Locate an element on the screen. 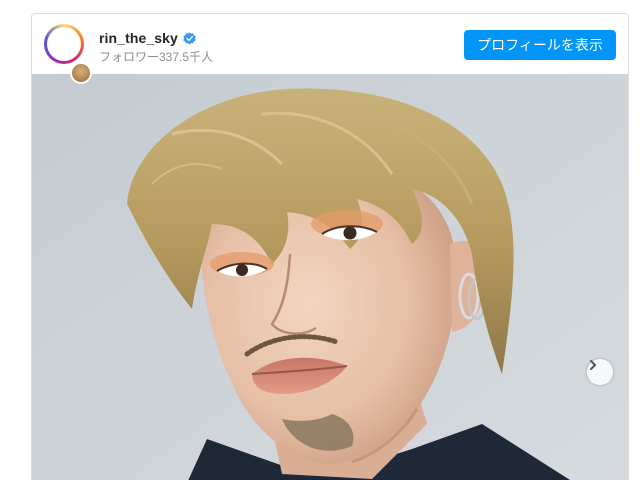 This screenshot has height=480, width=640. small-avatar-thumbnail is located at coordinates (81, 73).